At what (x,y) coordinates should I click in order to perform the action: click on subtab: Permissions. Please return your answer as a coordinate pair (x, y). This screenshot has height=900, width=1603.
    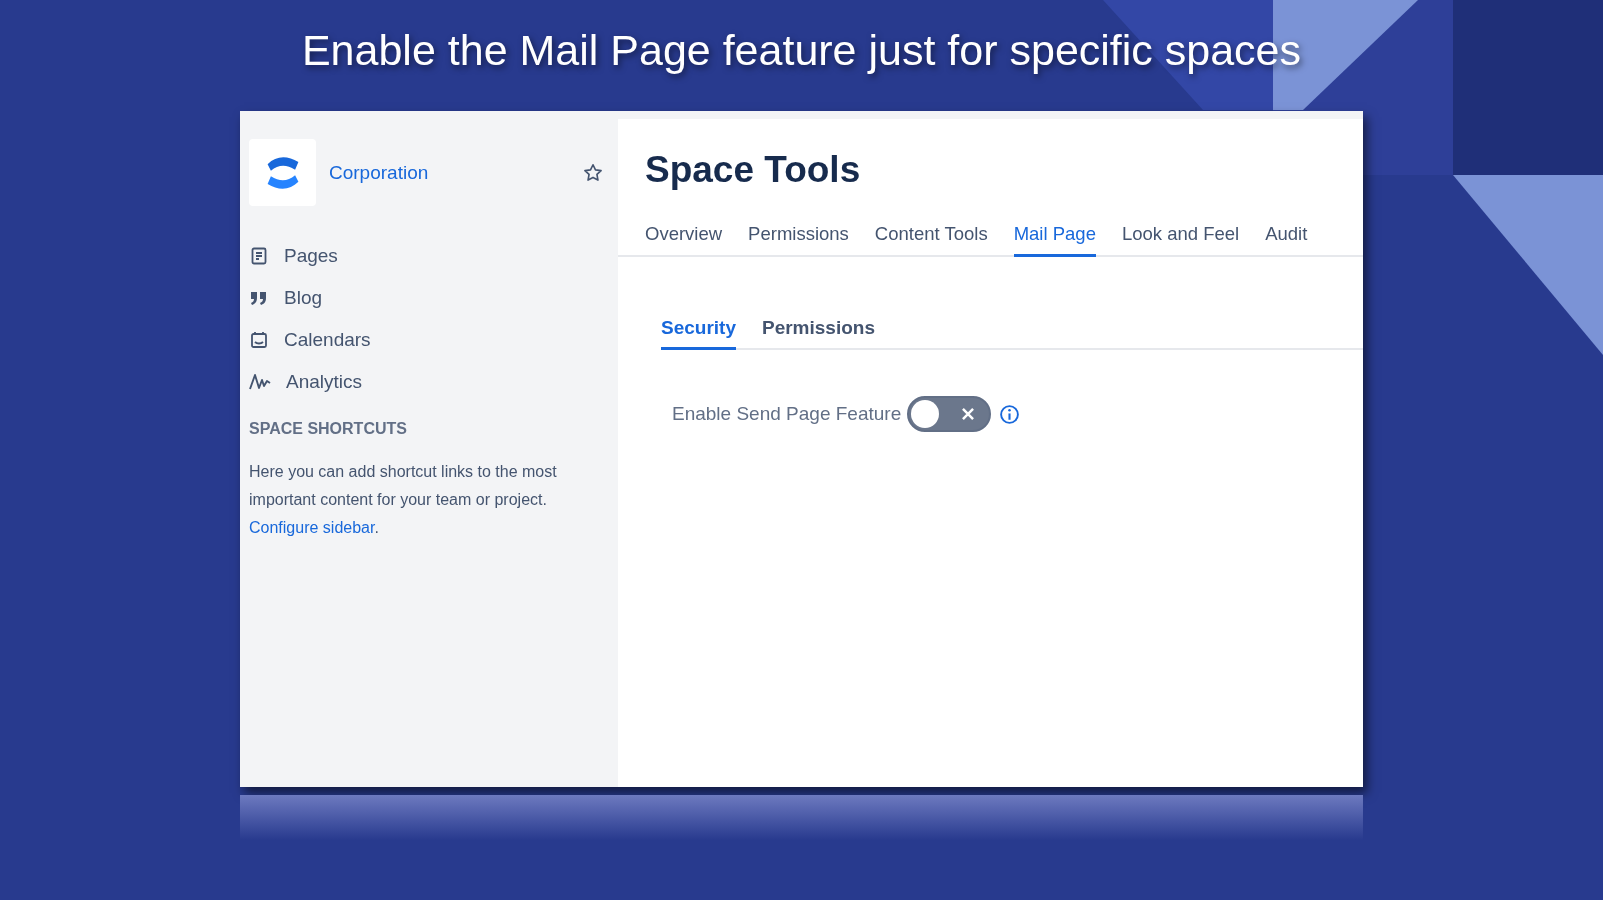
    Looking at the image, I should click on (818, 333).